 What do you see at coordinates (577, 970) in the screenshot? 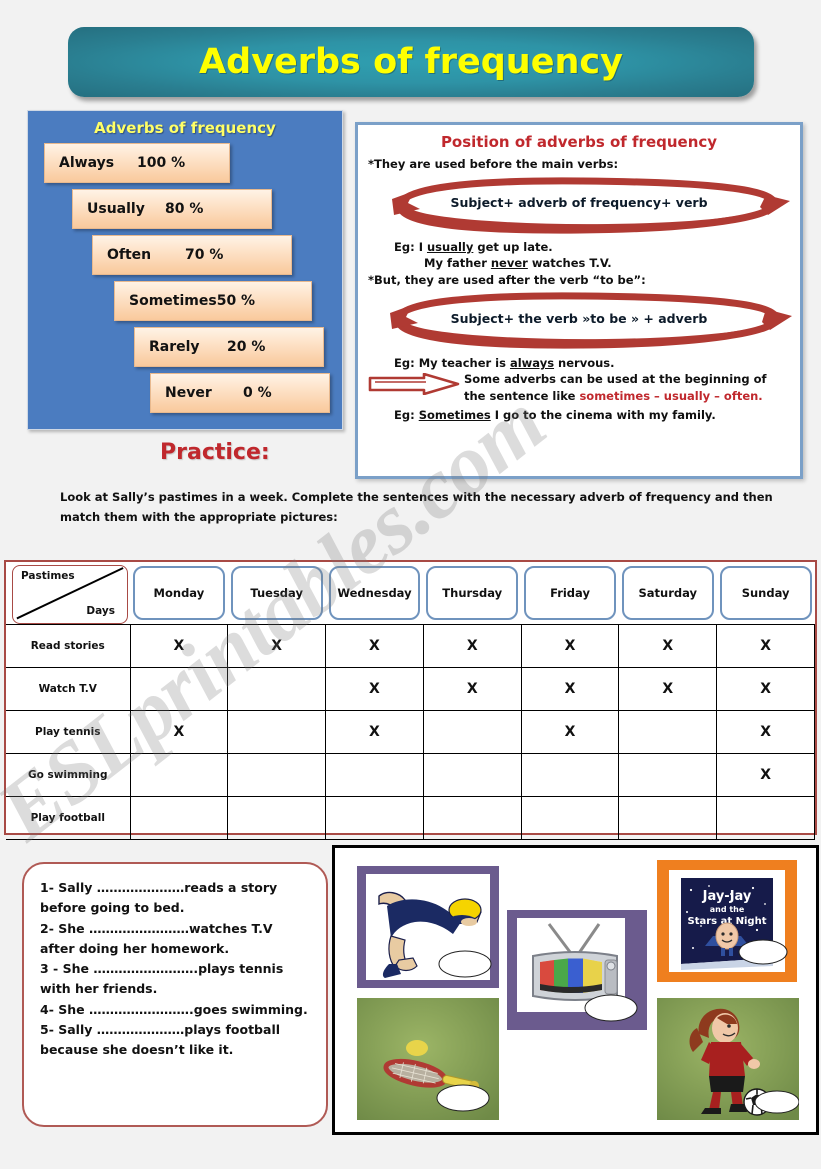
I see `television-icon` at bounding box center [577, 970].